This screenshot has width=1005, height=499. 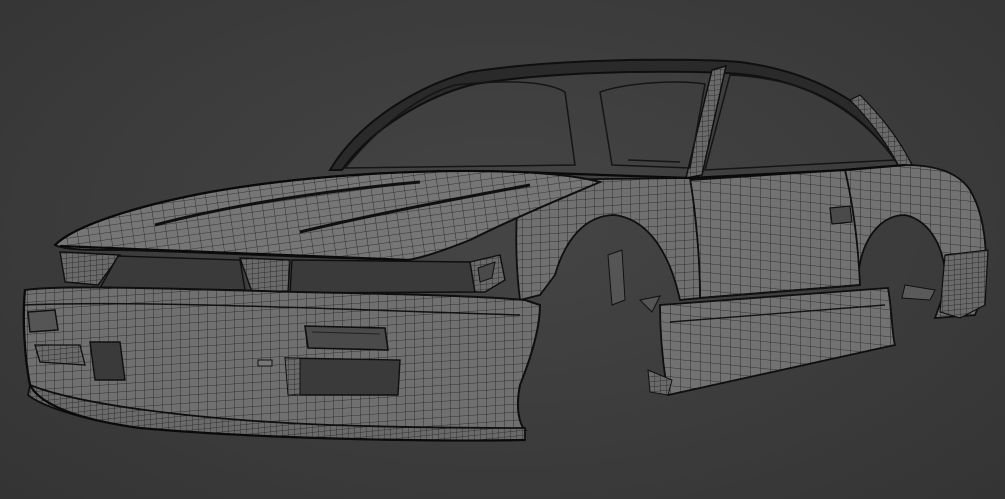 What do you see at coordinates (772, 342) in the screenshot?
I see `side-skirt` at bounding box center [772, 342].